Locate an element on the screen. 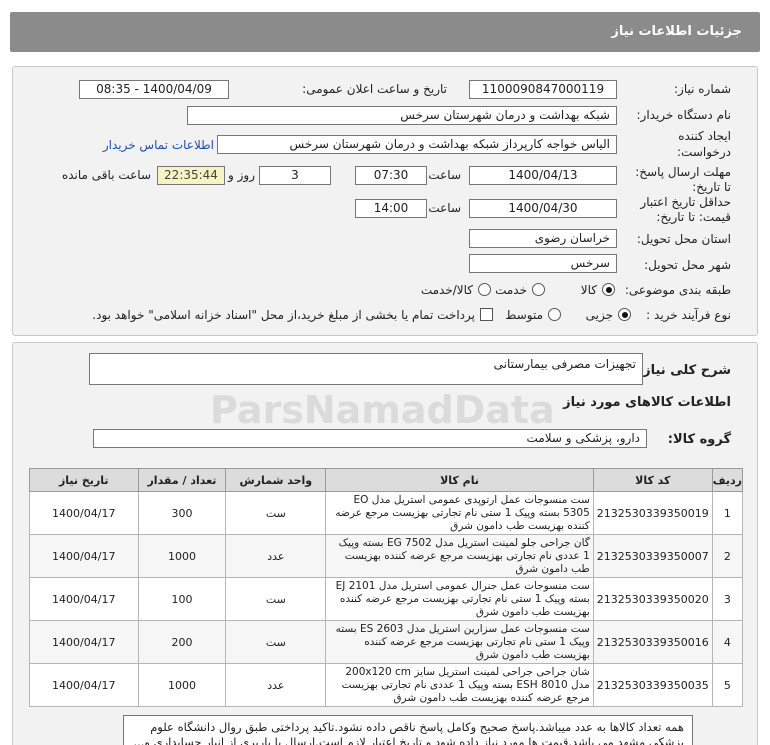 Image resolution: width=770 pixels, height=745 pixels. days-field: 3 is located at coordinates (295, 175).